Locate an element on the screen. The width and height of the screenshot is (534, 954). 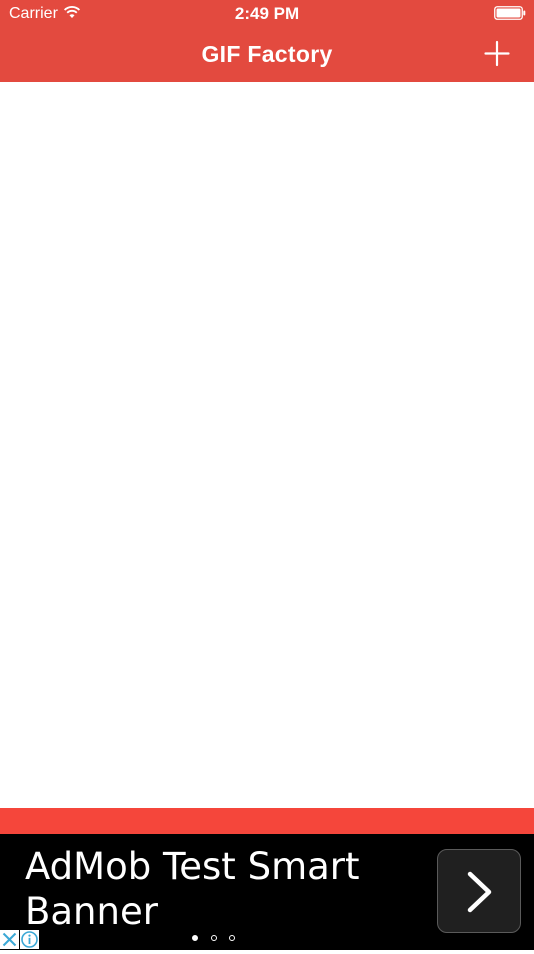
info-icon is located at coordinates (29, 939).